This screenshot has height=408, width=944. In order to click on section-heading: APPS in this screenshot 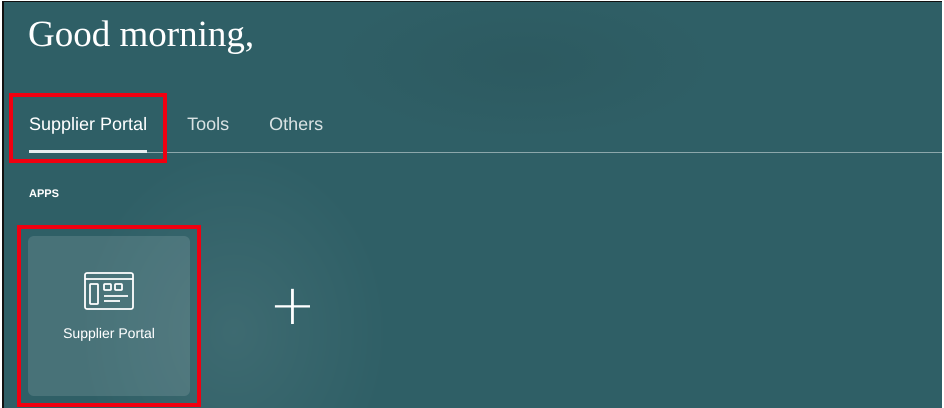, I will do `click(44, 194)`.